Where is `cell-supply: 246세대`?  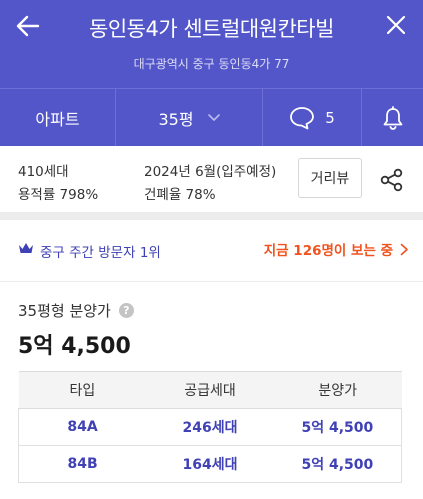 cell-supply: 246세대 is located at coordinates (210, 427).